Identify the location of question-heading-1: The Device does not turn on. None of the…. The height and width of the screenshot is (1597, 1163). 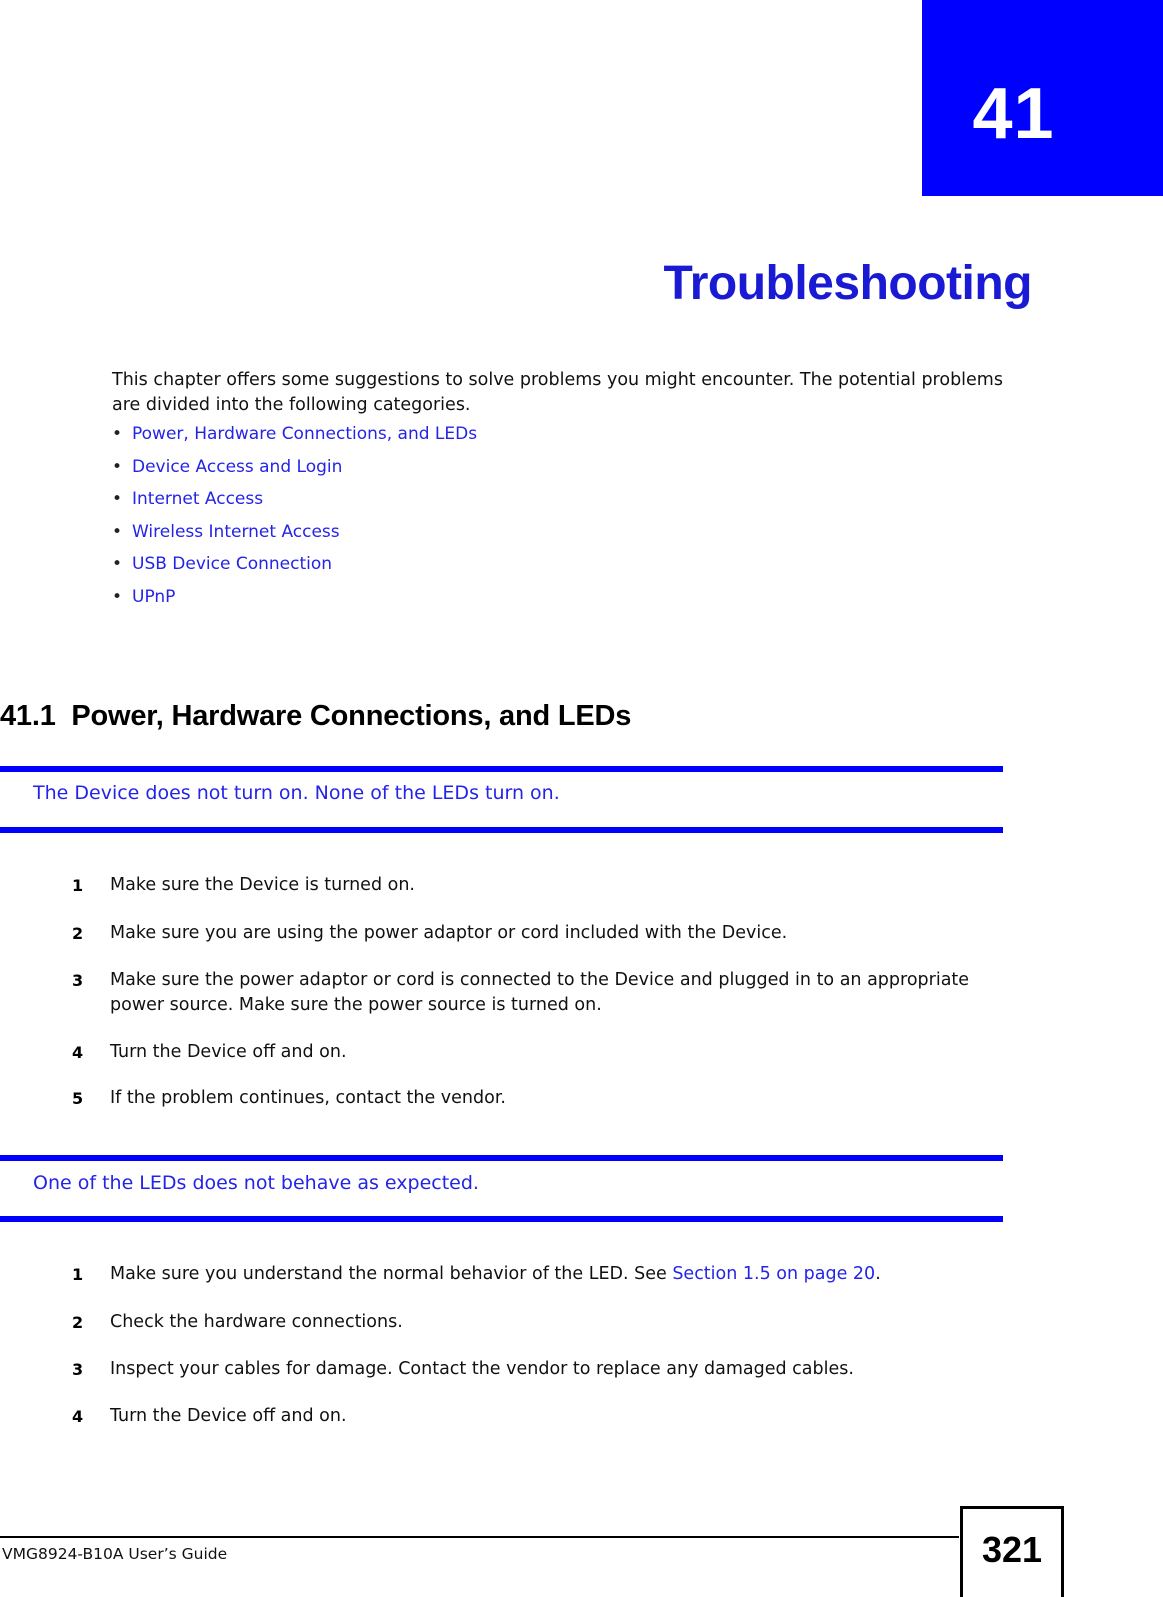
(296, 793).